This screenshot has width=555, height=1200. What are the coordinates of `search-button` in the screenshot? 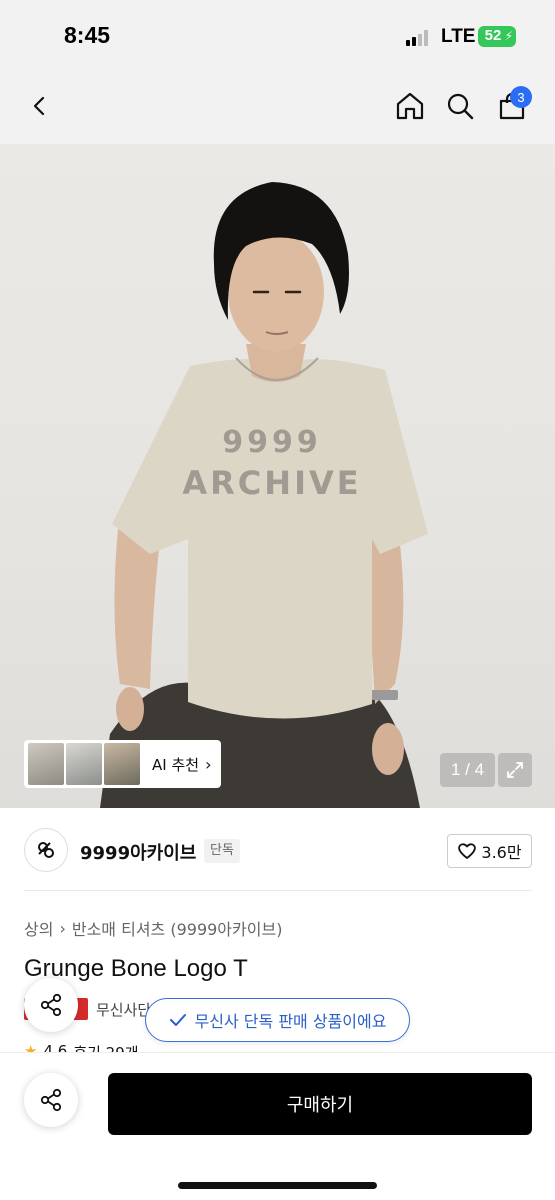 It's located at (460, 106).